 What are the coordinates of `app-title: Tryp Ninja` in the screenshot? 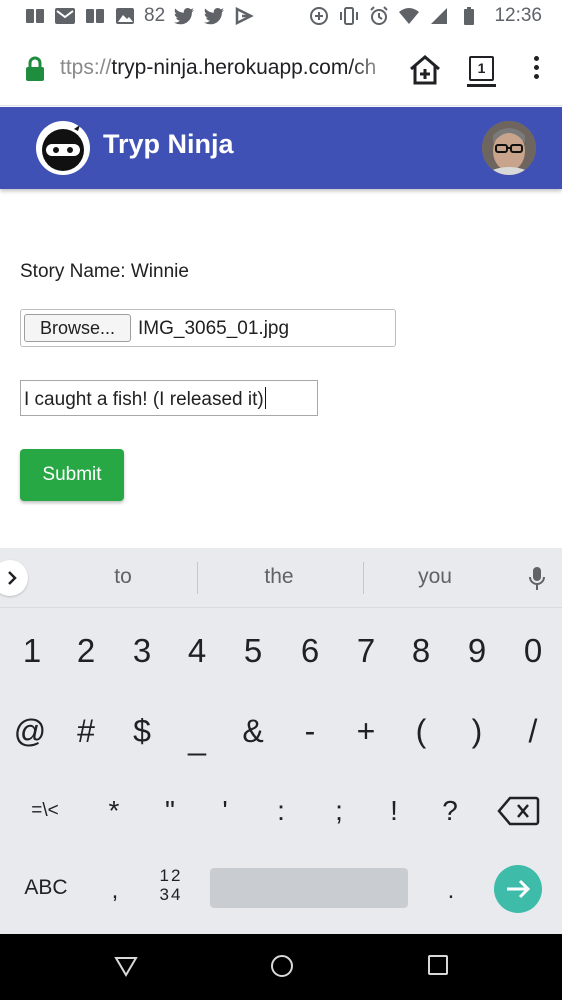 It's located at (168, 144).